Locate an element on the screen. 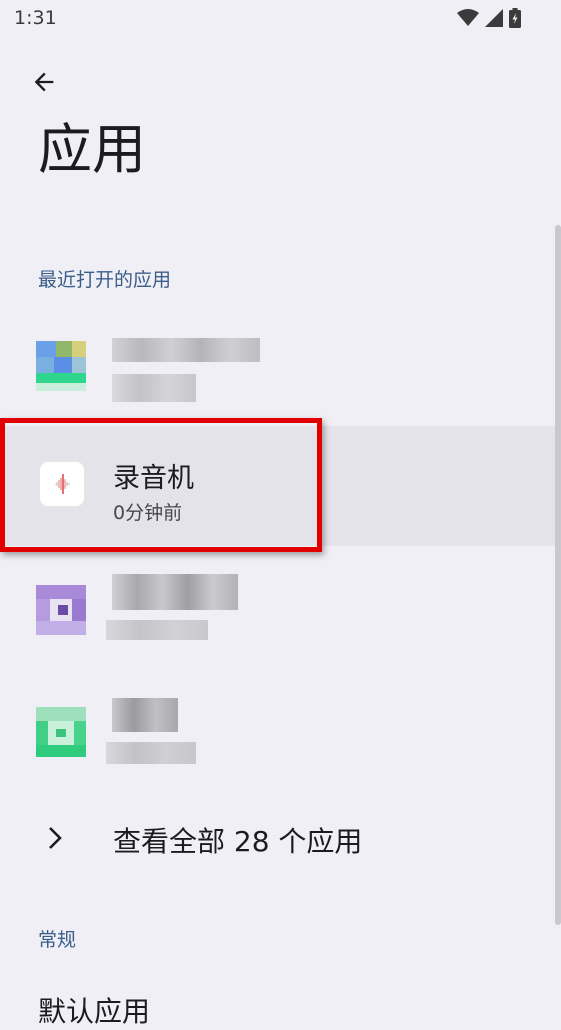 Image resolution: width=561 pixels, height=1030 pixels. section-header-general: 常规 is located at coordinates (57, 940).